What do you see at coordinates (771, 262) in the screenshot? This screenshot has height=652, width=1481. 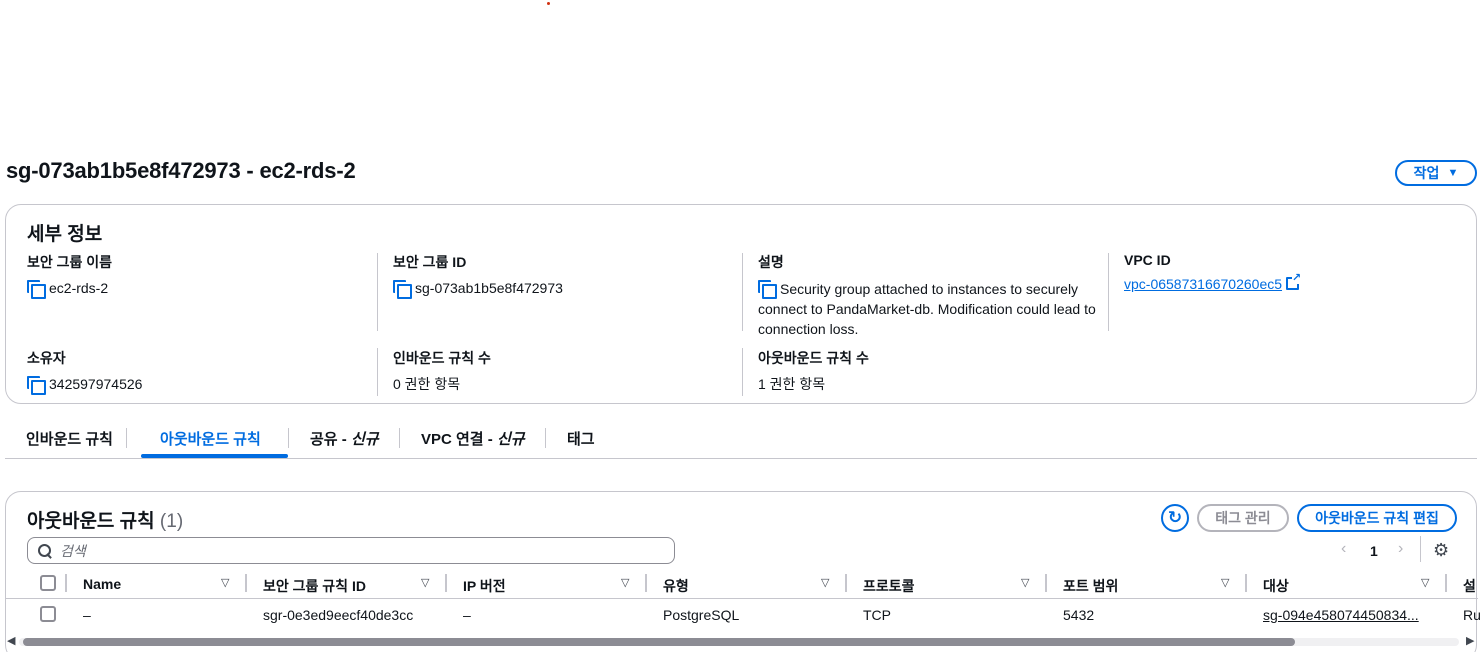 I see `field-label: 설명` at bounding box center [771, 262].